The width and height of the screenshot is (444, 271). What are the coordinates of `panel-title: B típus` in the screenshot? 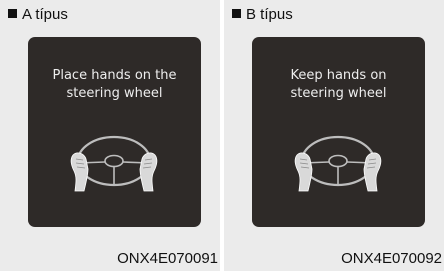 It's located at (262, 14).